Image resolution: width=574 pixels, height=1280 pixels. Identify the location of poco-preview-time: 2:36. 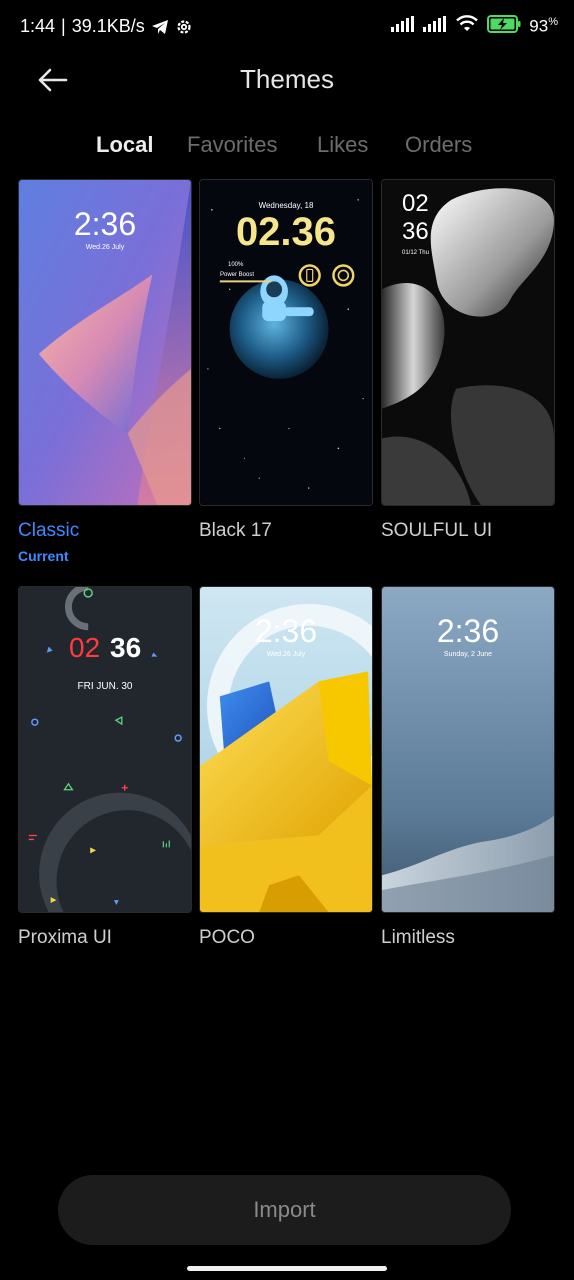
(286, 631).